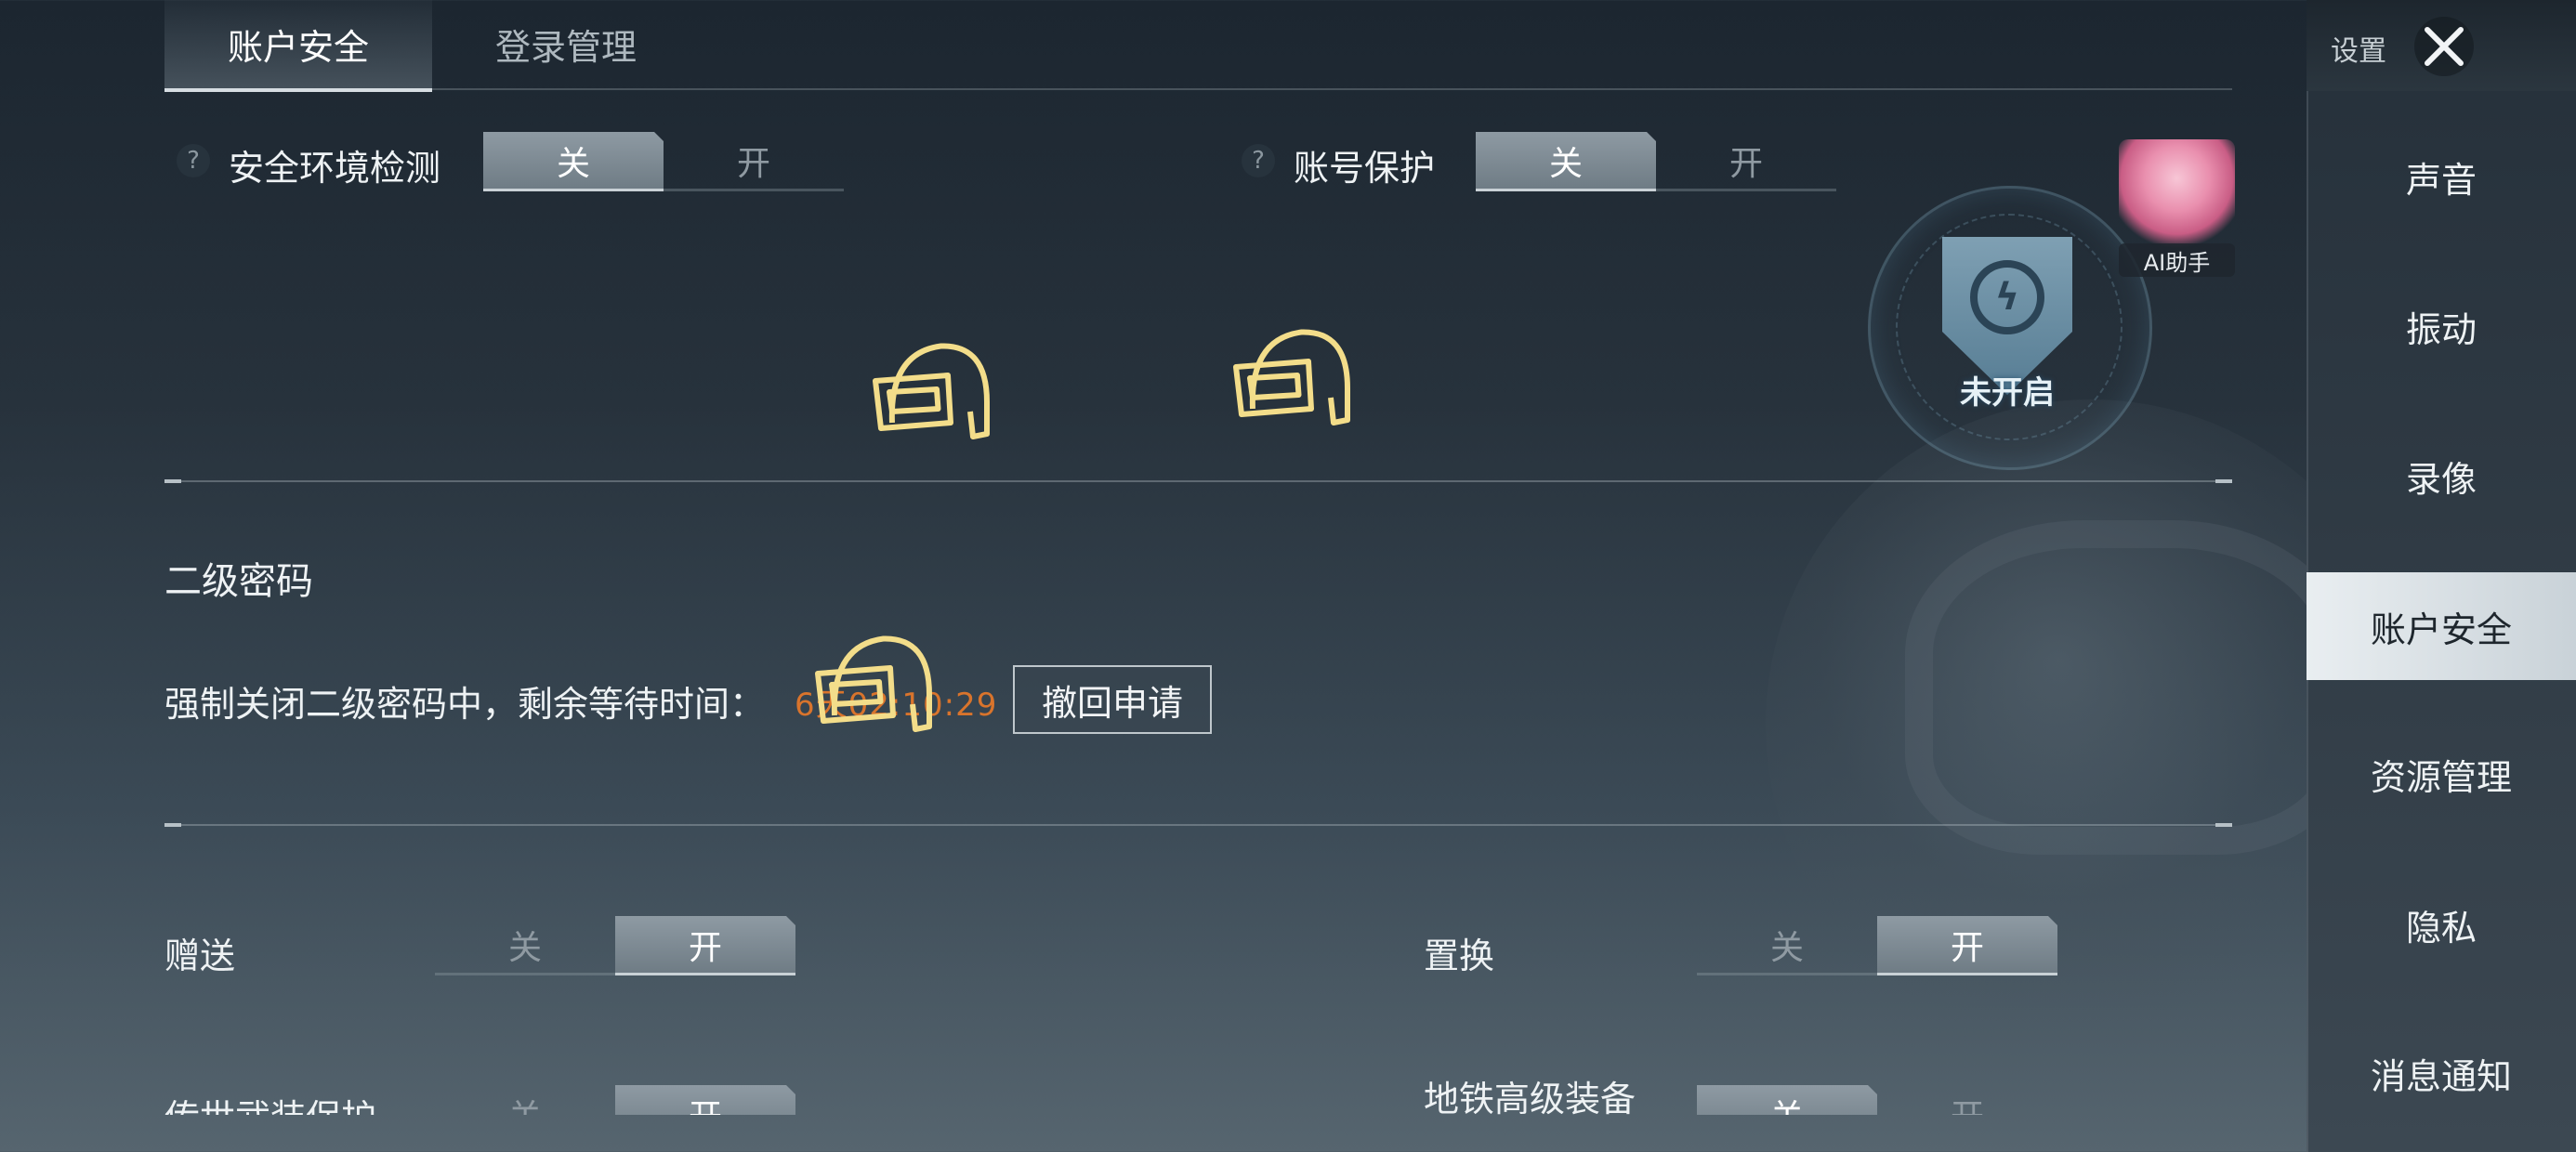 The image size is (2576, 1152). I want to click on close-icon, so click(2444, 46).